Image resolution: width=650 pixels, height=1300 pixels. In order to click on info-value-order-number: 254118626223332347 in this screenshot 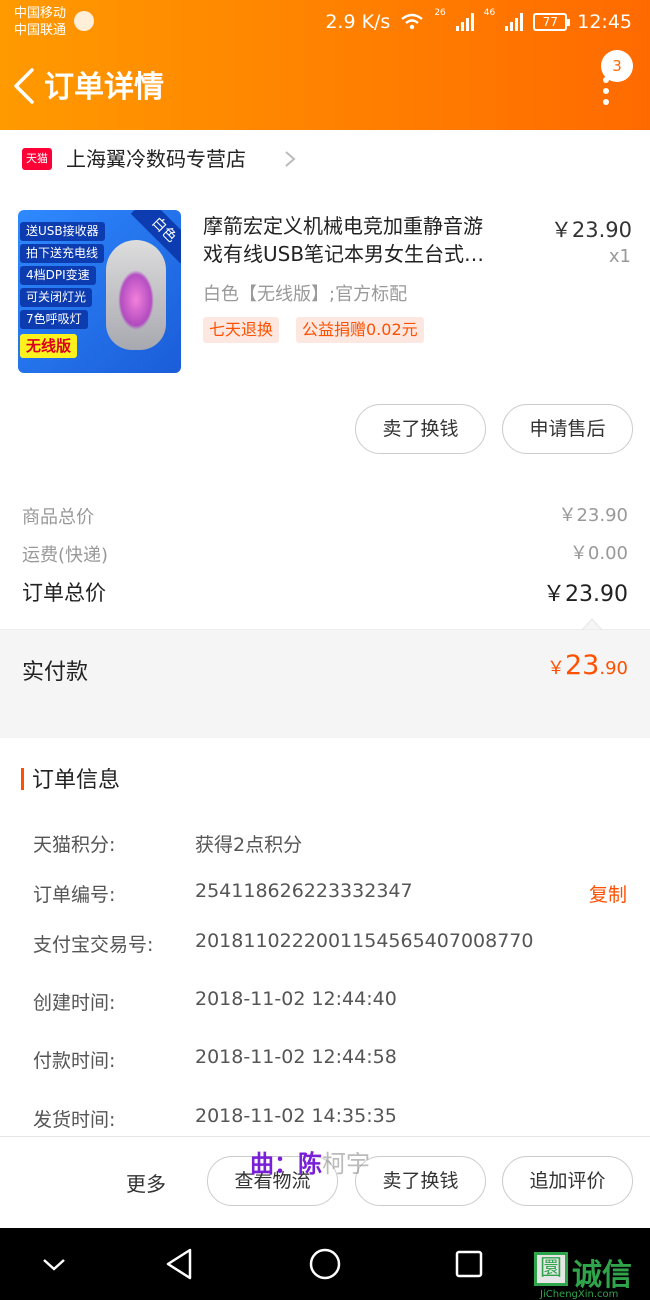, I will do `click(304, 891)`.